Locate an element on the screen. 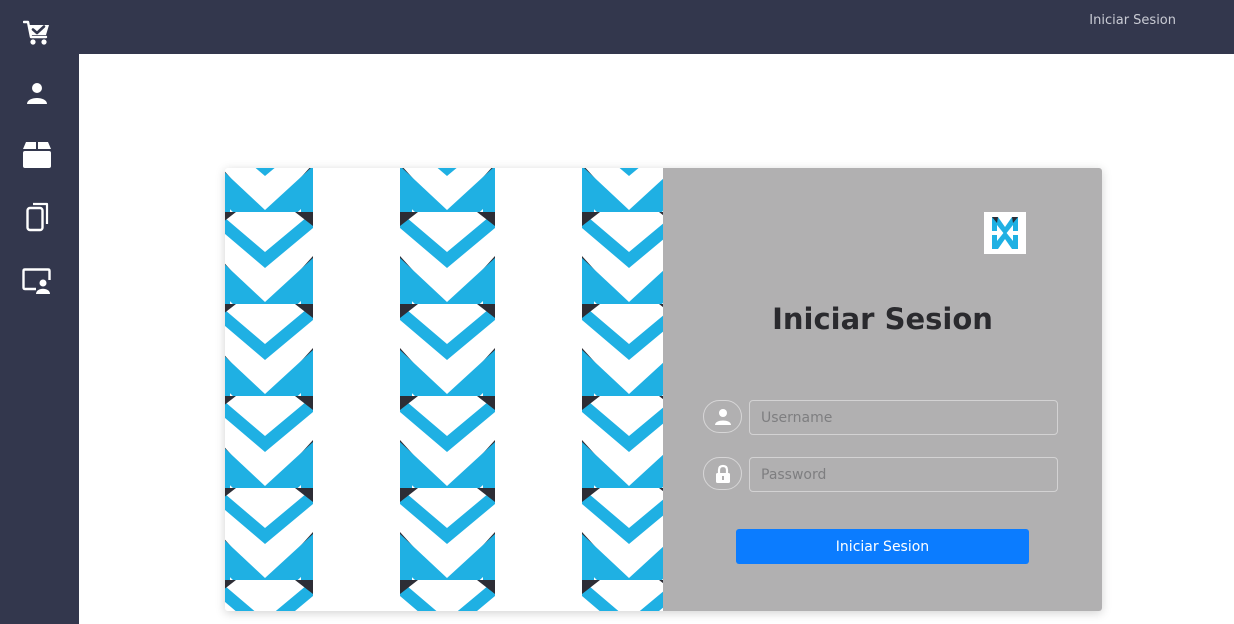  user-screen-icon is located at coordinates (36, 281).